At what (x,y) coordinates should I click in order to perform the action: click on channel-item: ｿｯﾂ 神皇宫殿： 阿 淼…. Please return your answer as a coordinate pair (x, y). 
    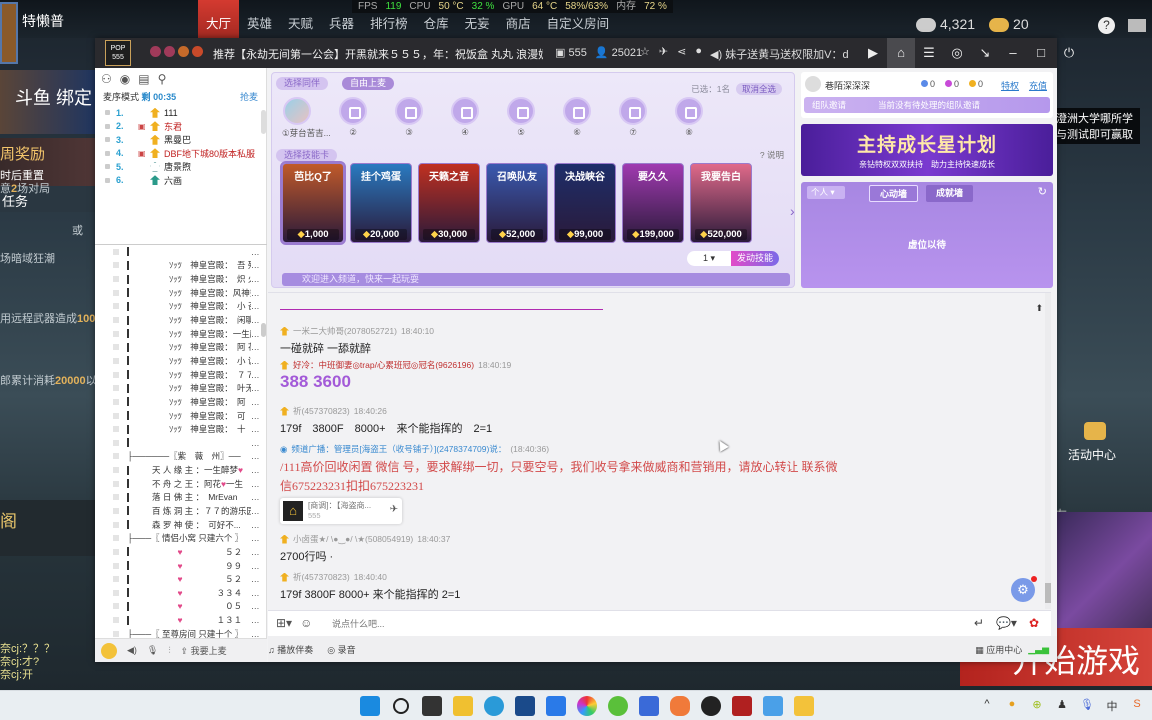
    Looking at the image, I should click on (181, 402).